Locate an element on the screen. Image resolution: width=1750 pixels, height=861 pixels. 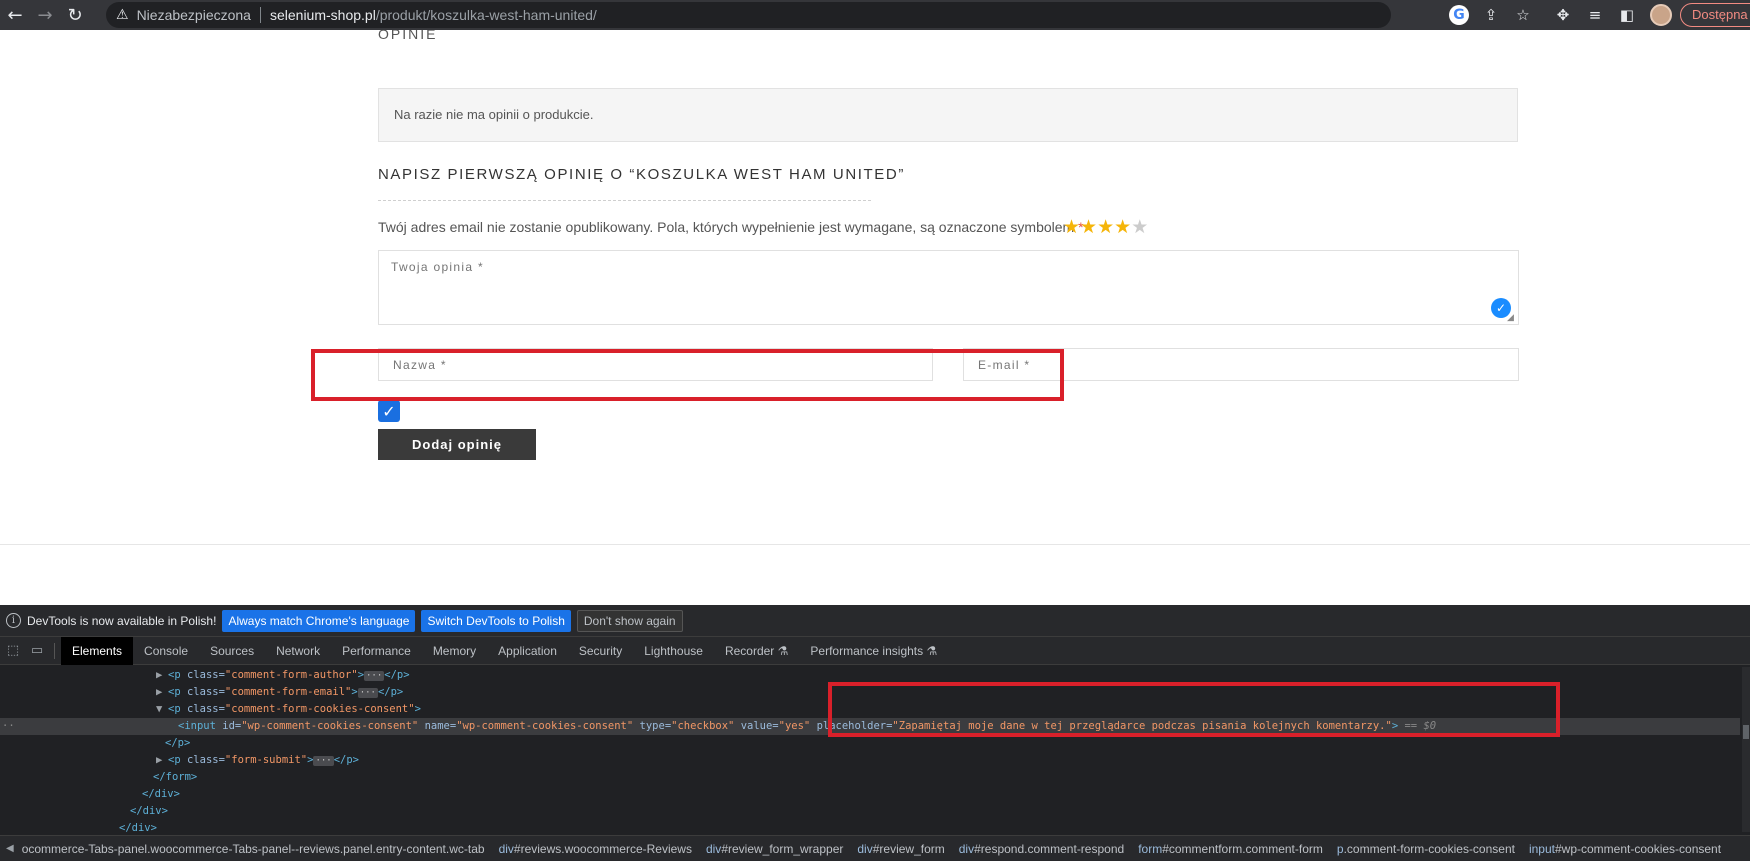
breadcrumb-item: div#review_form is located at coordinates (900, 849).